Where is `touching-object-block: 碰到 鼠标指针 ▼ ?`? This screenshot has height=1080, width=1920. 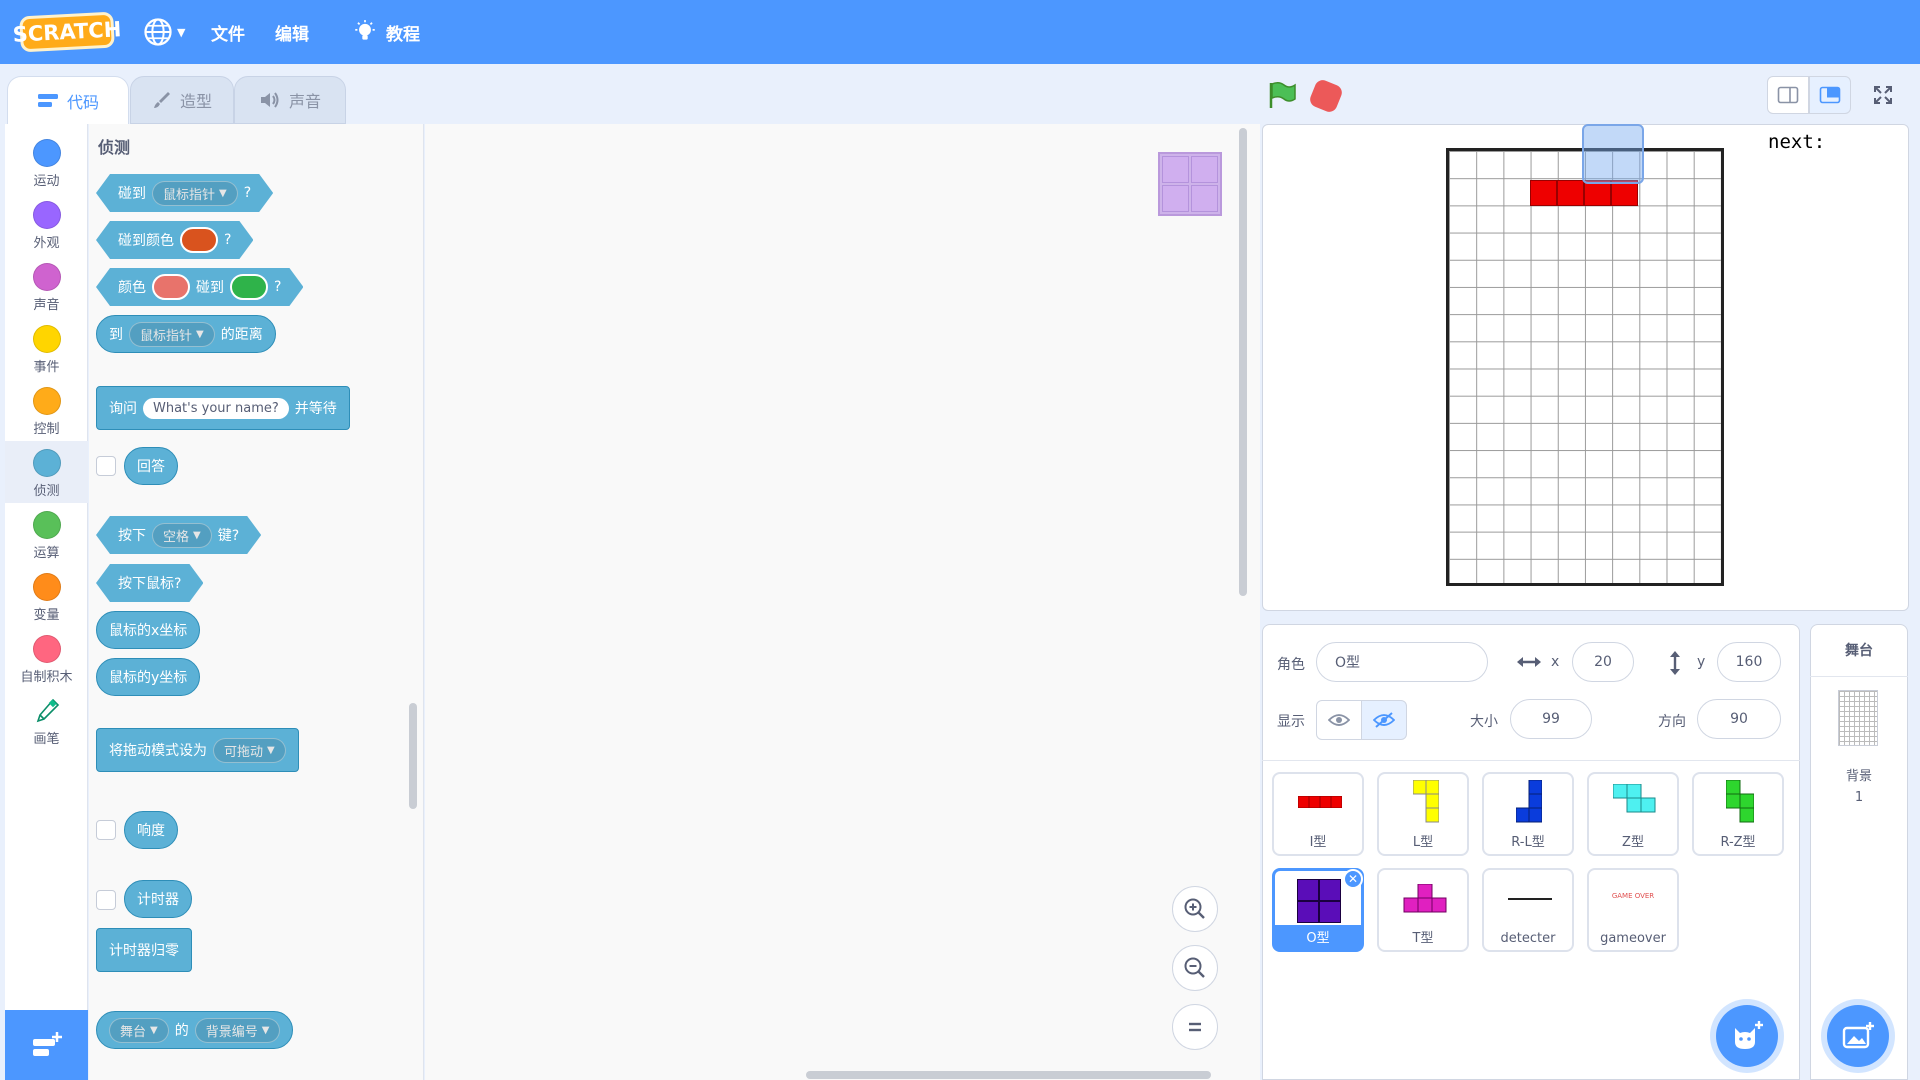 touching-object-block: 碰到 鼠标指针 ▼ ? is located at coordinates (184, 193).